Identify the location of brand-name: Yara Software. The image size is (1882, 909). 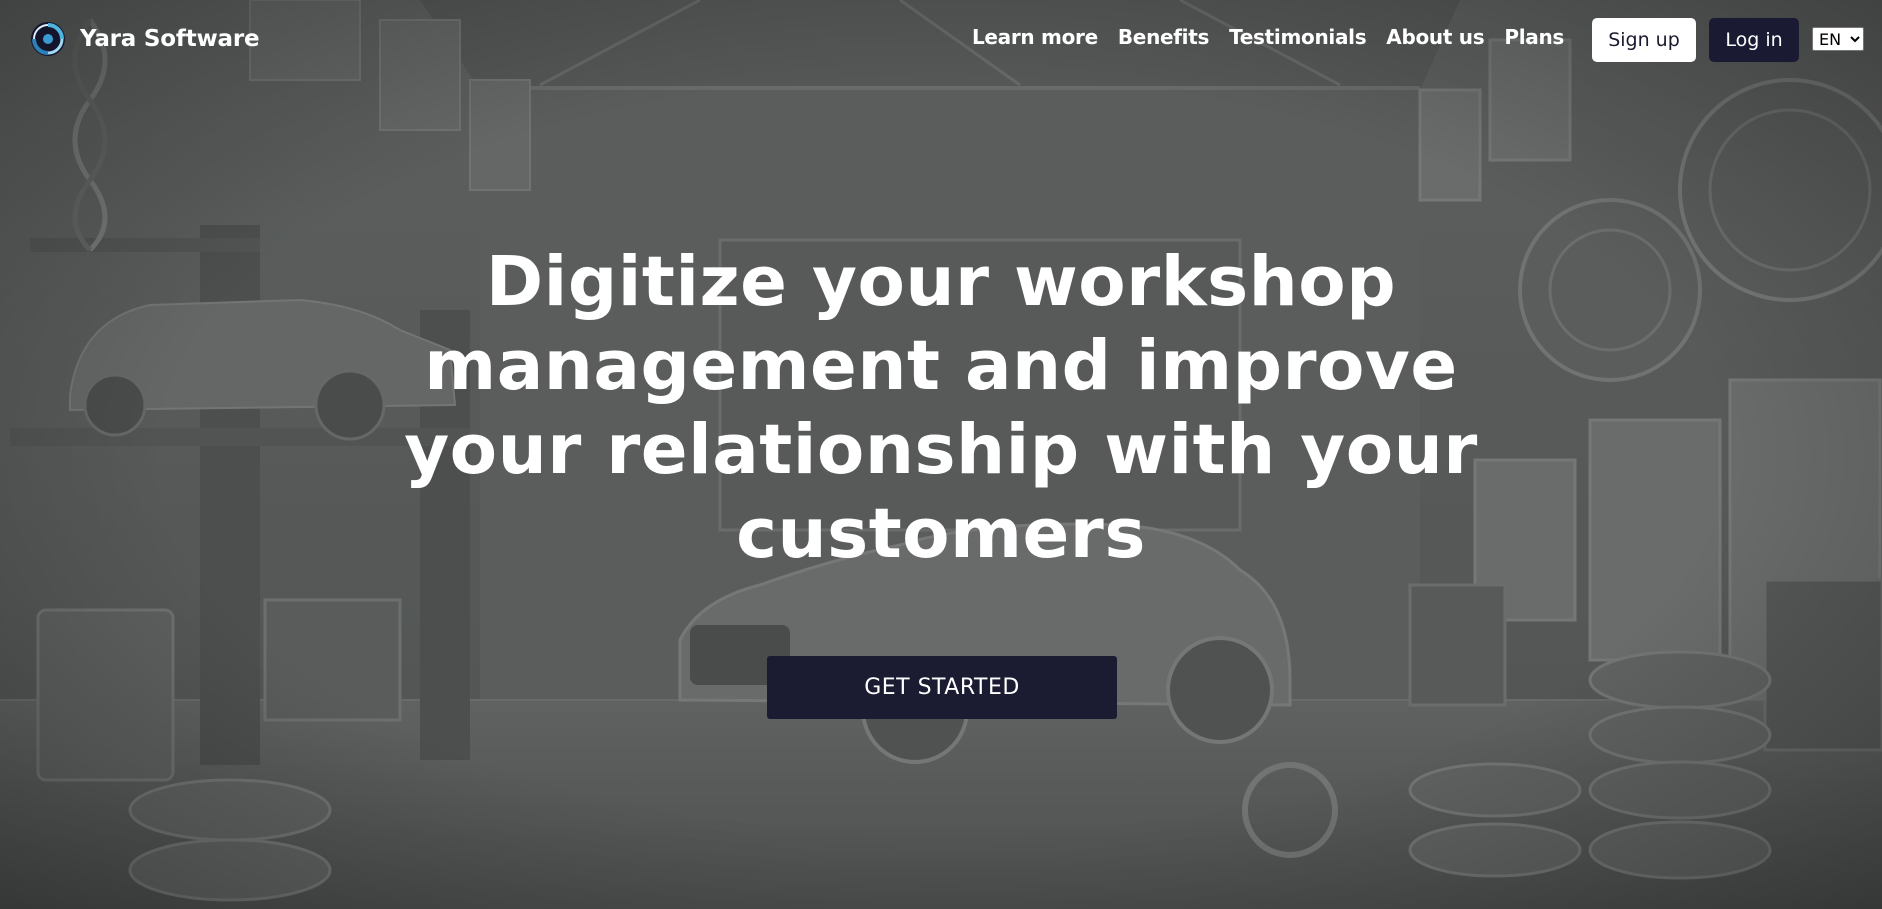
(170, 39).